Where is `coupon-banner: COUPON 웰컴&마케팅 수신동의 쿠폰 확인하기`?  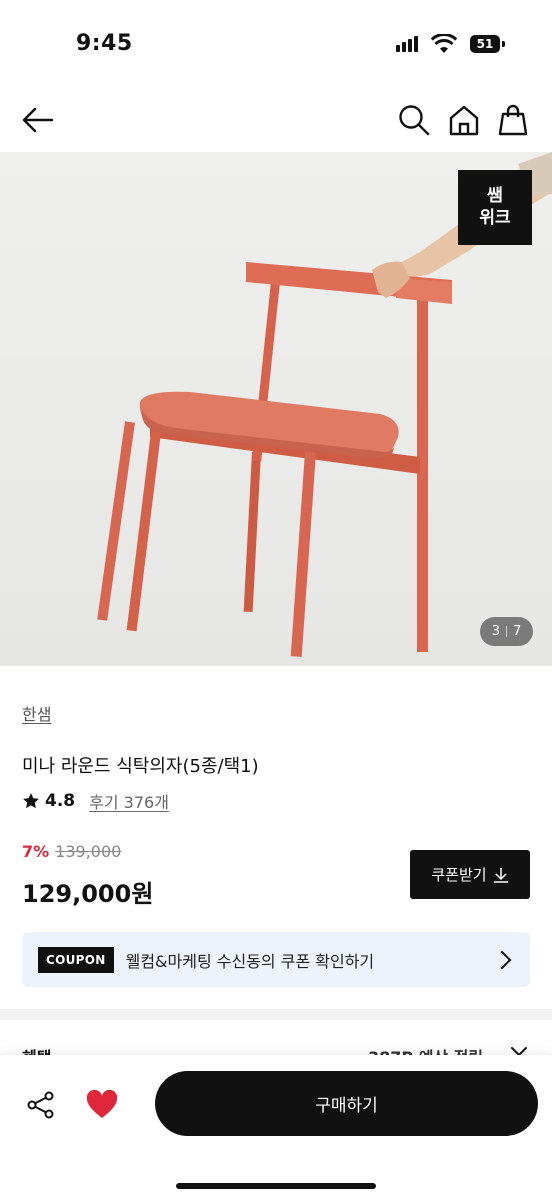 coupon-banner: COUPON 웰컴&마케팅 수신동의 쿠폰 확인하기 is located at coordinates (276, 959).